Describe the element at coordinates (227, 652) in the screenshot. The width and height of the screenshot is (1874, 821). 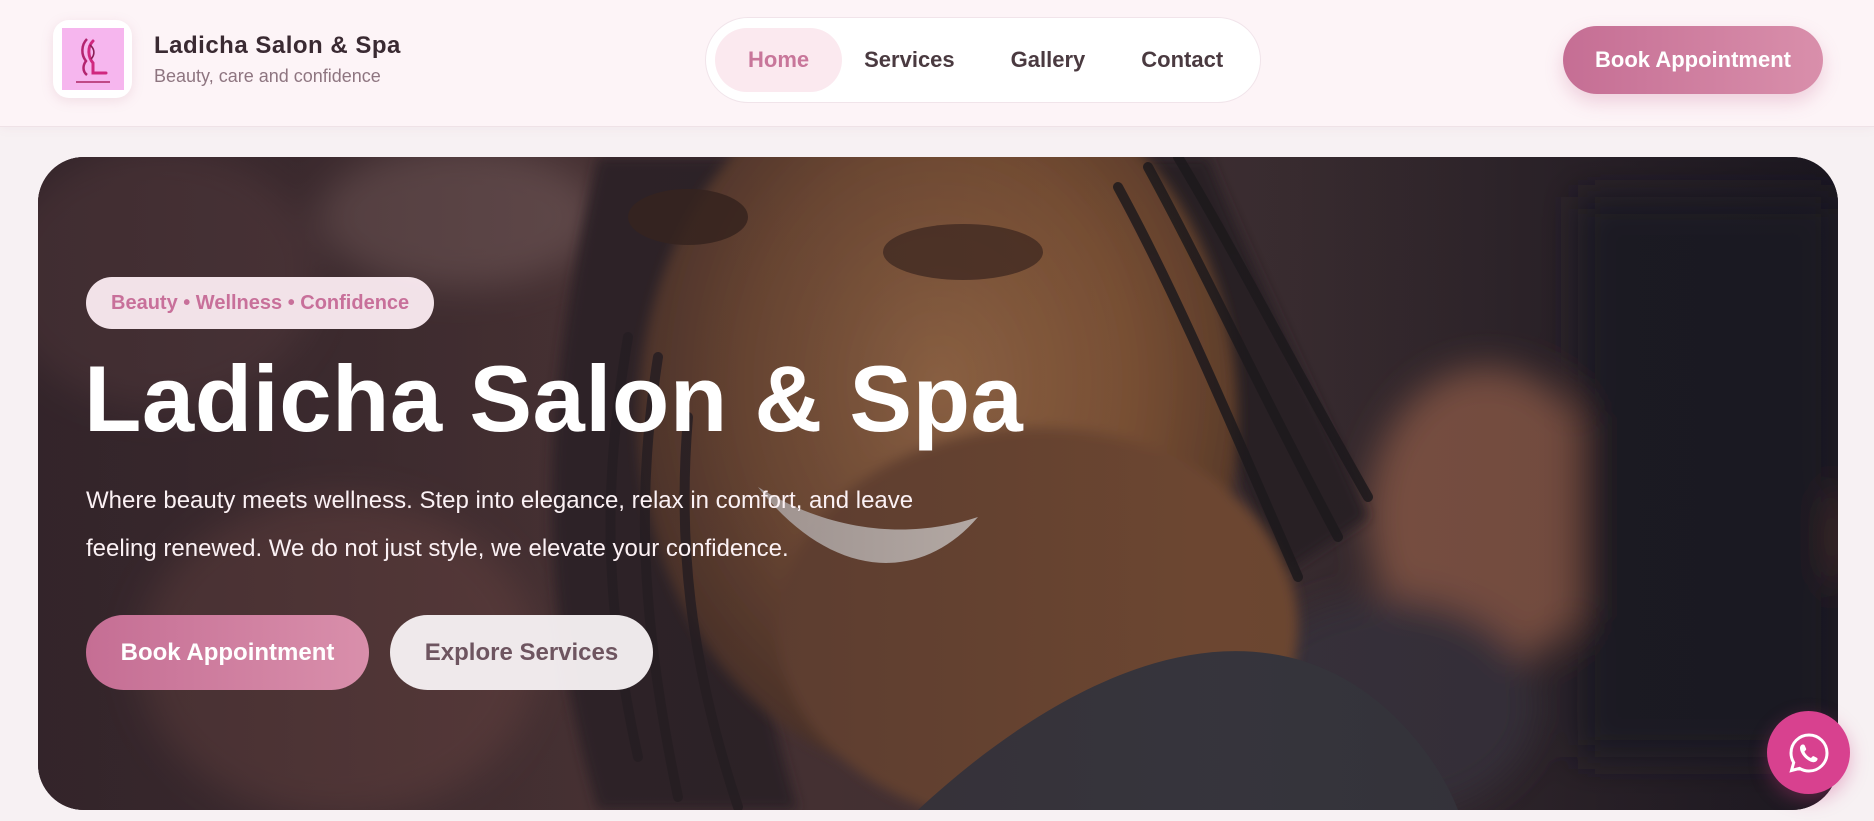
I see `hero-book-appointment-button: Book Appointment` at that location.